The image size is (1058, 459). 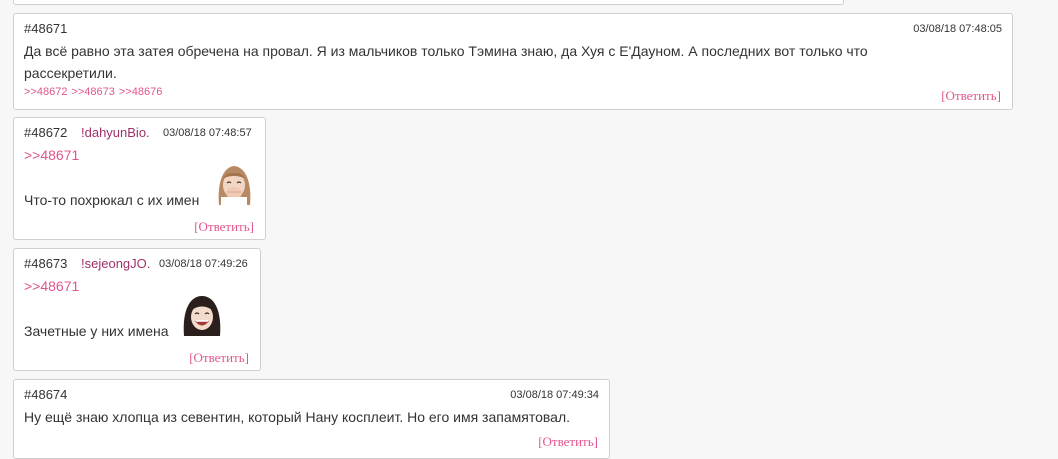 What do you see at coordinates (70, 73) in the screenshot?
I see `post-message-line: рассекретили.` at bounding box center [70, 73].